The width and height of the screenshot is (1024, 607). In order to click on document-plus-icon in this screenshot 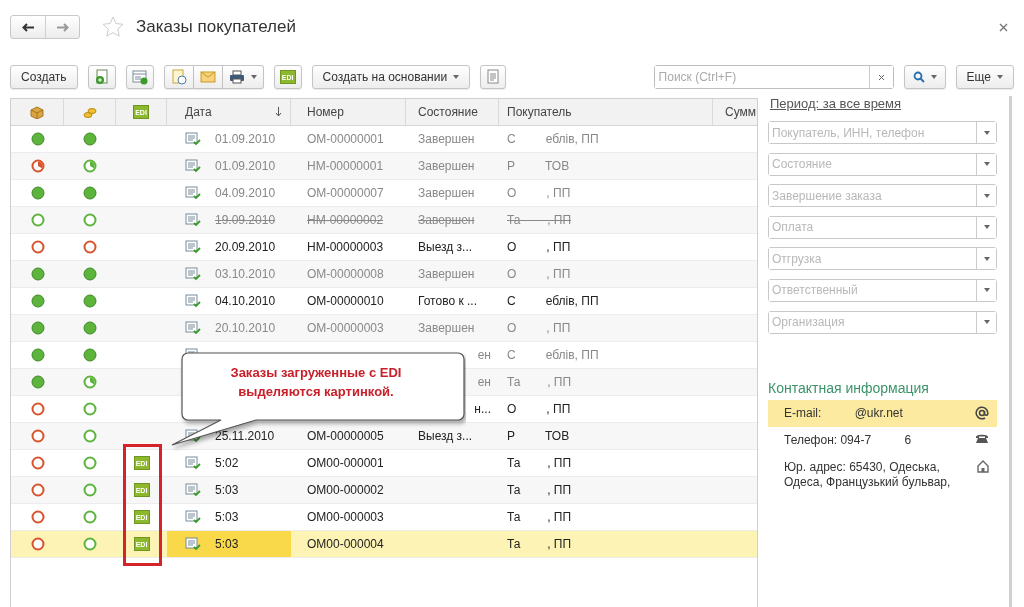, I will do `click(101, 77)`.